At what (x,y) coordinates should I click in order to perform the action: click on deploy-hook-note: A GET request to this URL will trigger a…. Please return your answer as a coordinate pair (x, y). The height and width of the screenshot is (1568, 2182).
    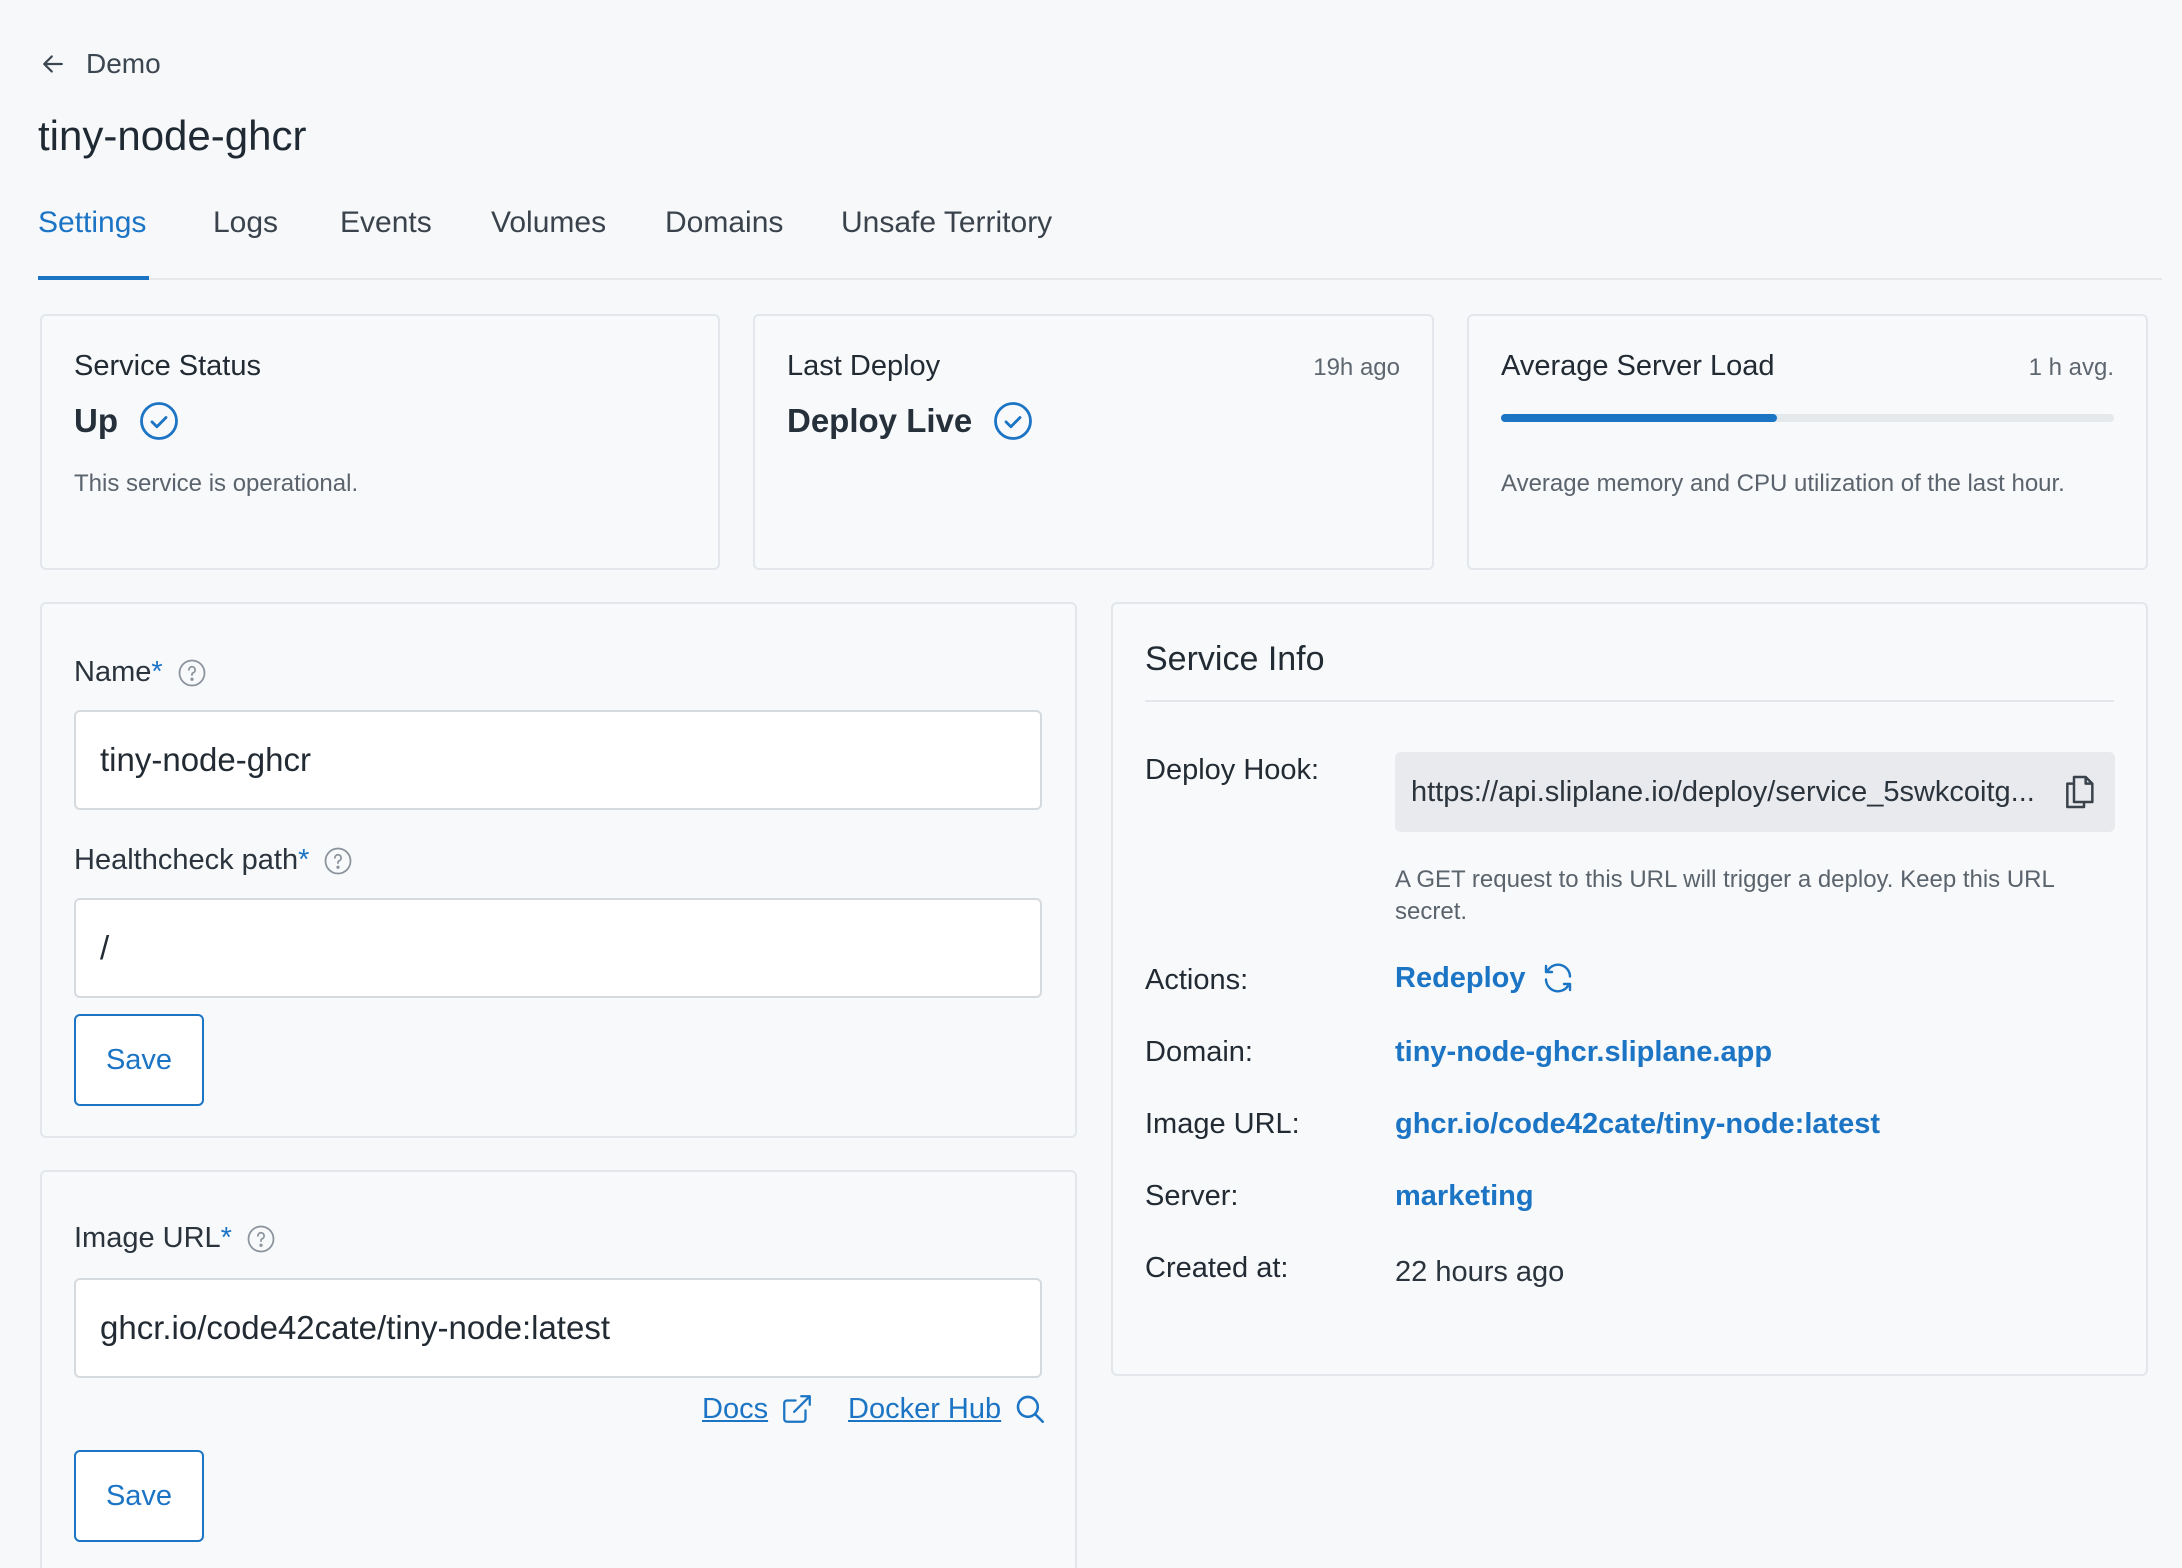
    Looking at the image, I should click on (1724, 895).